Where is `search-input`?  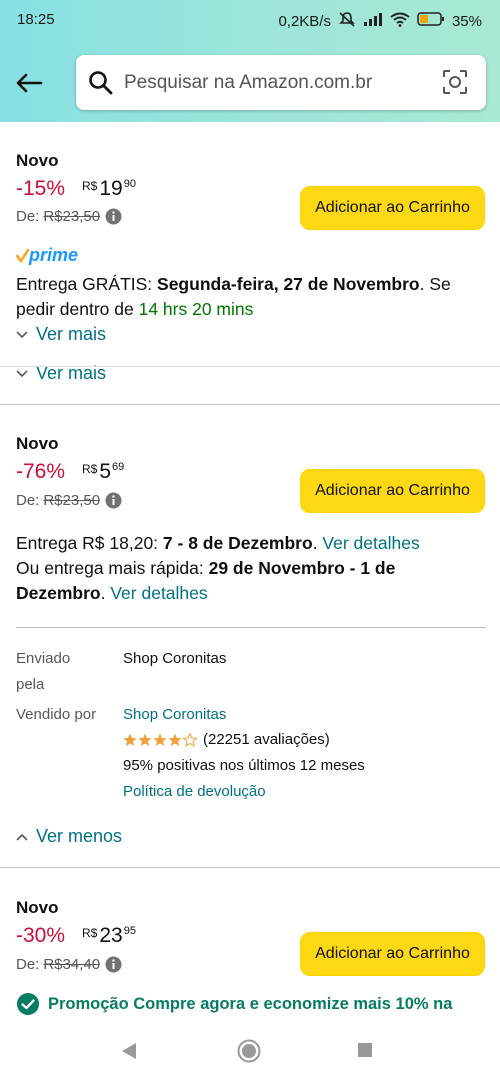 search-input is located at coordinates (274, 83).